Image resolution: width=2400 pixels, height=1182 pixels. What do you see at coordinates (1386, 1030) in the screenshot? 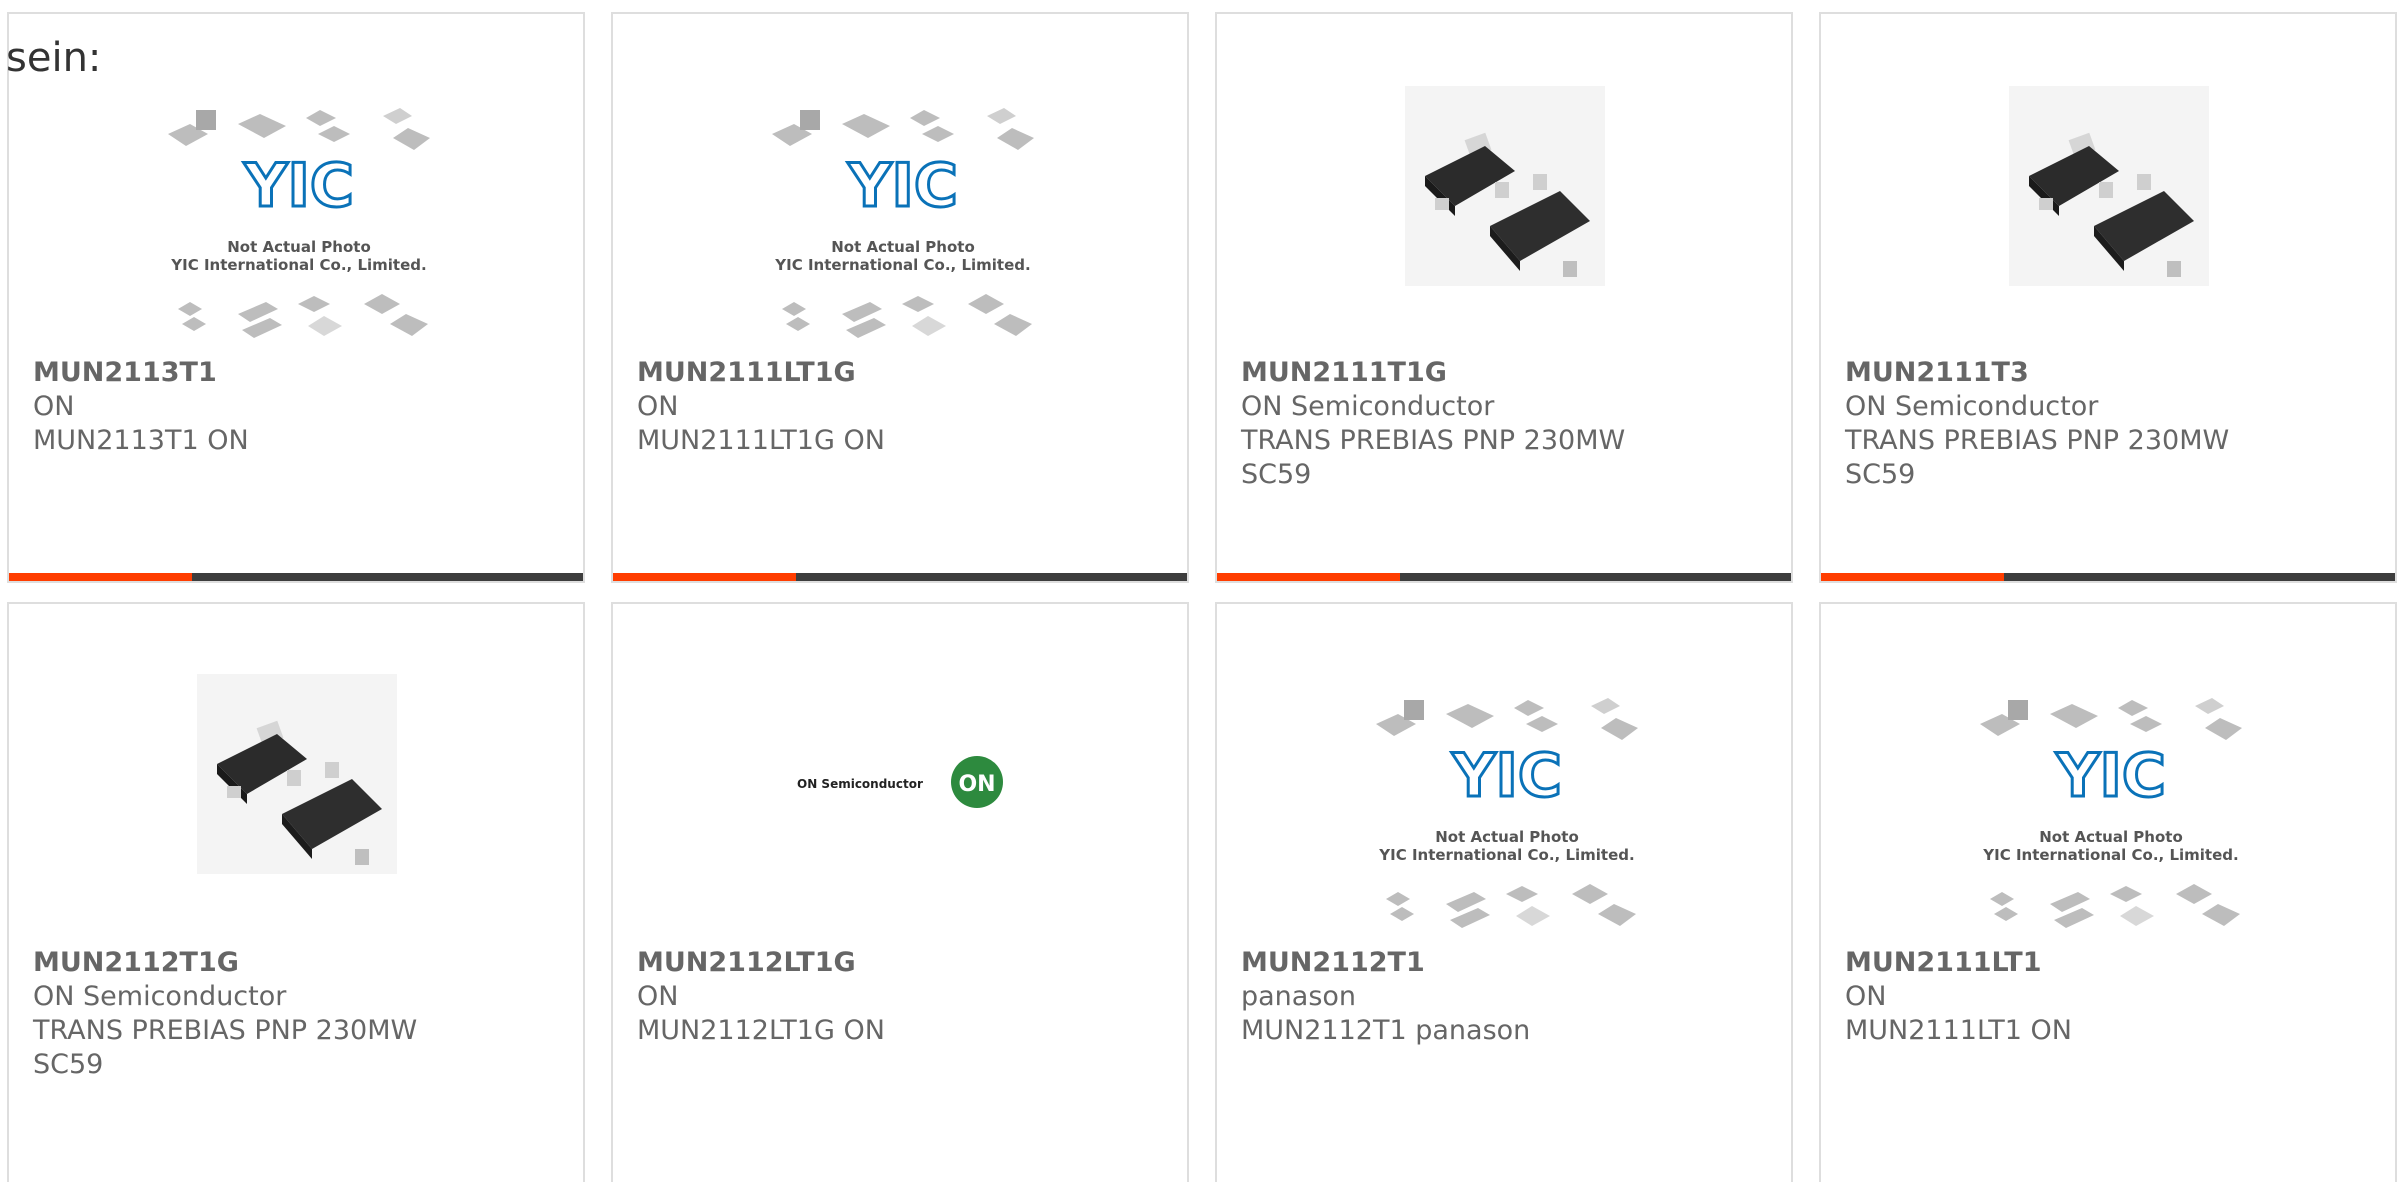
I see `description-line: MUN2112T1 panason` at bounding box center [1386, 1030].